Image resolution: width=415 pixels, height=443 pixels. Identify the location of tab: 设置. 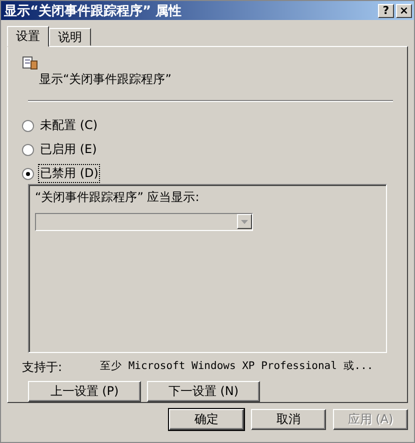
(28, 36).